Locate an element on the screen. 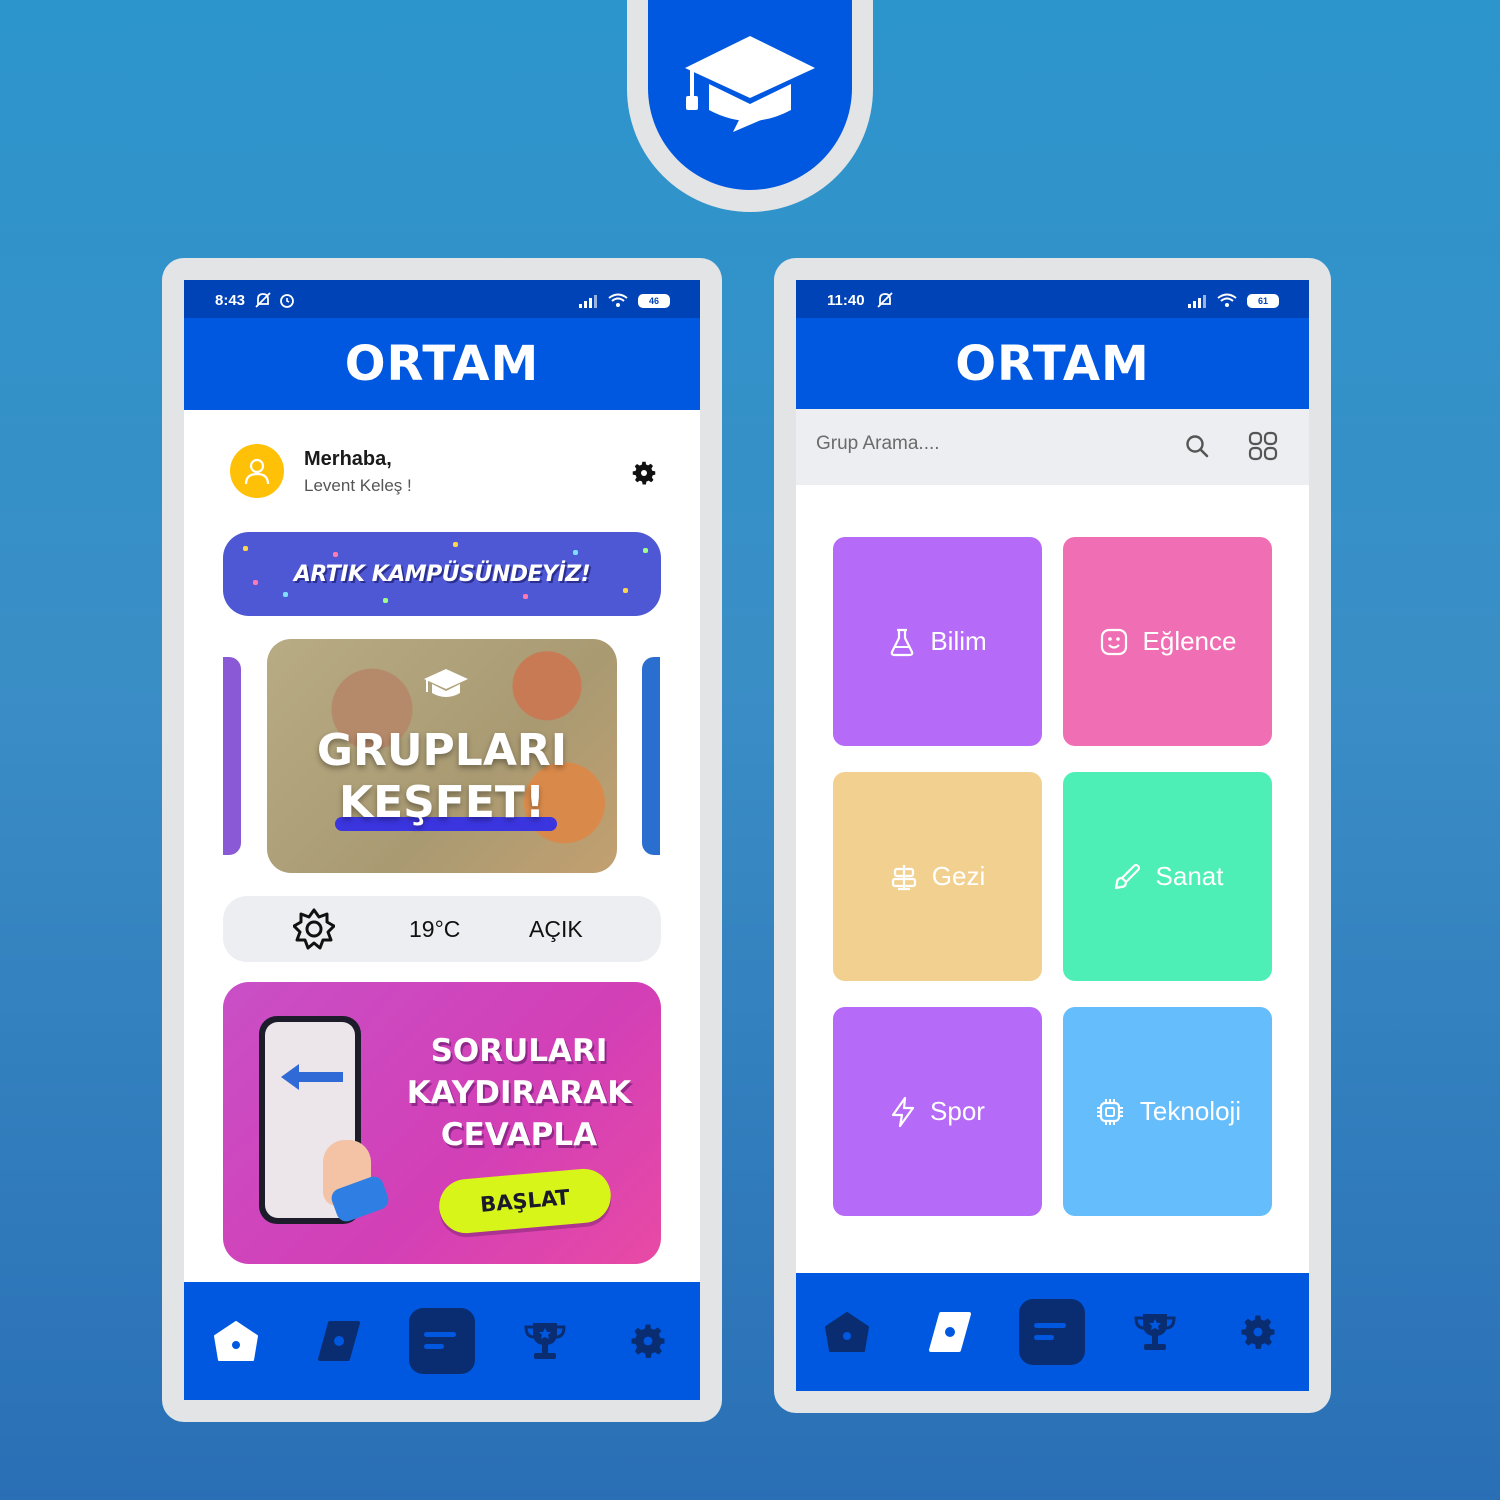 This screenshot has width=1500, height=1500. promo-title: SORULARI KAYDIRARAK CEVAPLA is located at coordinates (519, 1093).